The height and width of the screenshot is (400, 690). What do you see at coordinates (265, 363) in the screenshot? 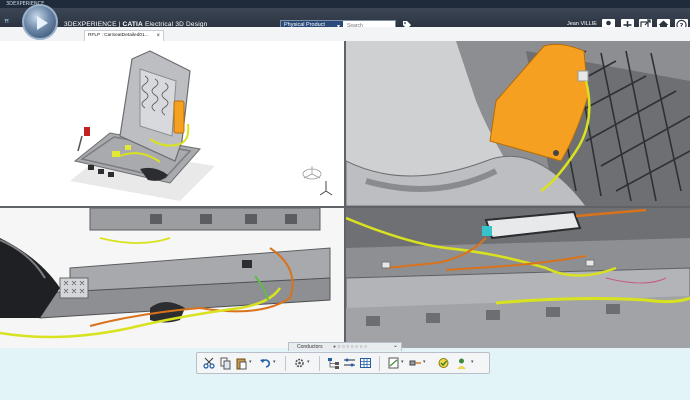
I see `undo-icon` at bounding box center [265, 363].